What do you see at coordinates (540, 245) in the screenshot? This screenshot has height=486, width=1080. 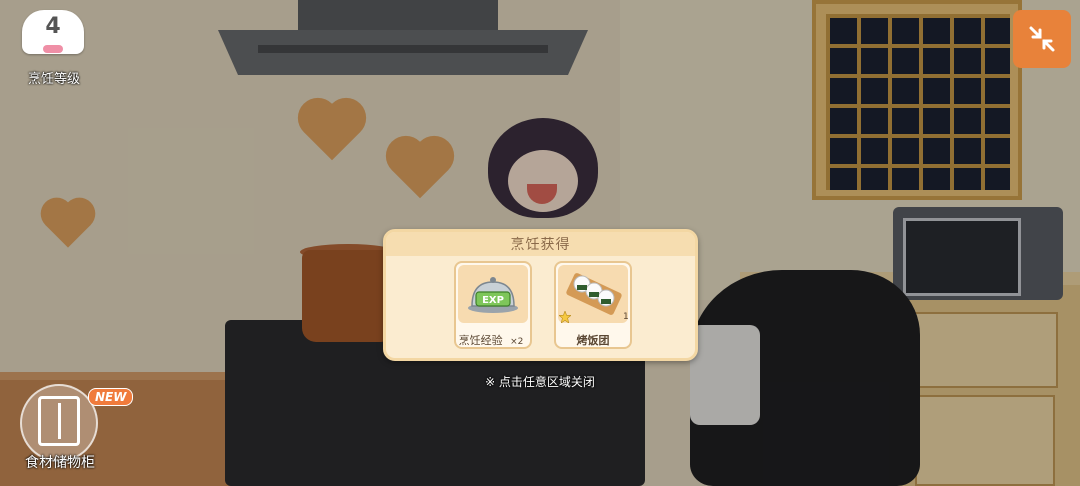 I see `dialog-title: 烹饪获得` at bounding box center [540, 245].